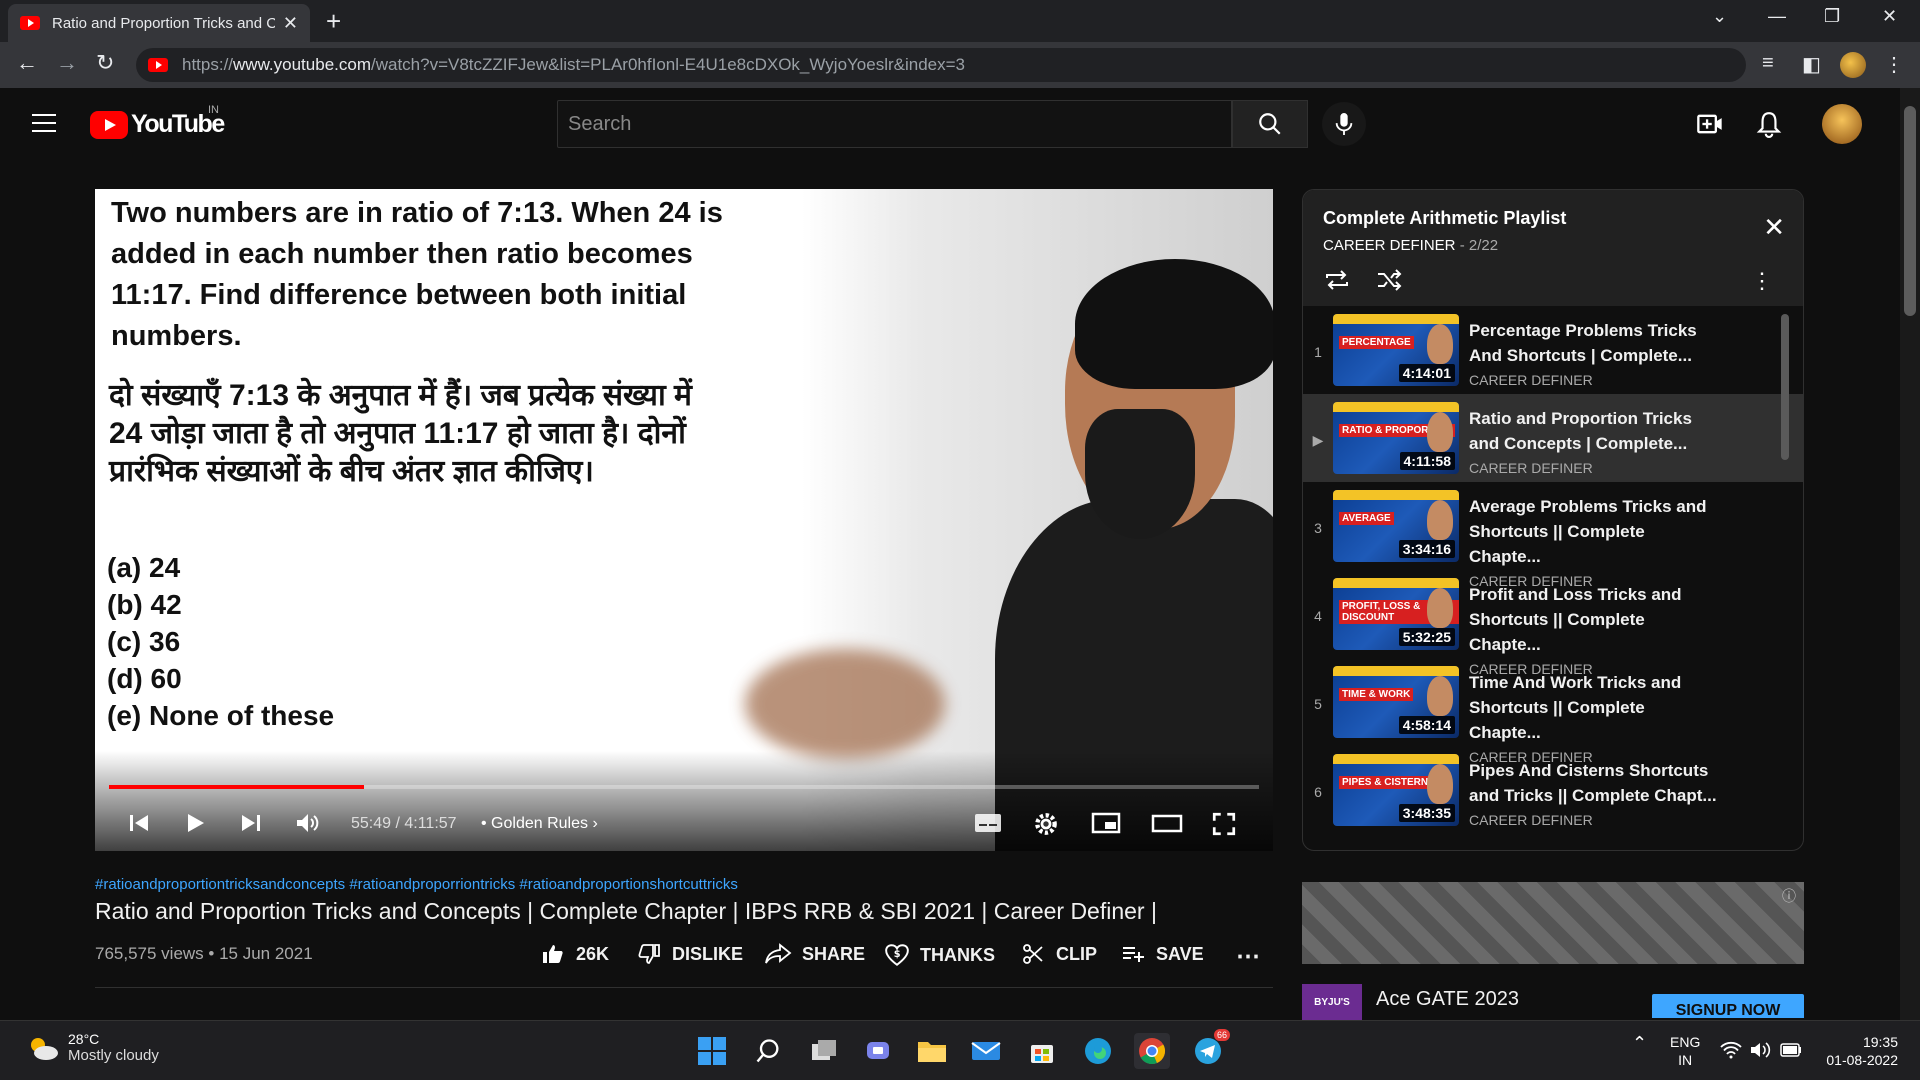 The width and height of the screenshot is (1920, 1080). Describe the element at coordinates (1761, 1050) in the screenshot. I see `speaker-icon` at that location.